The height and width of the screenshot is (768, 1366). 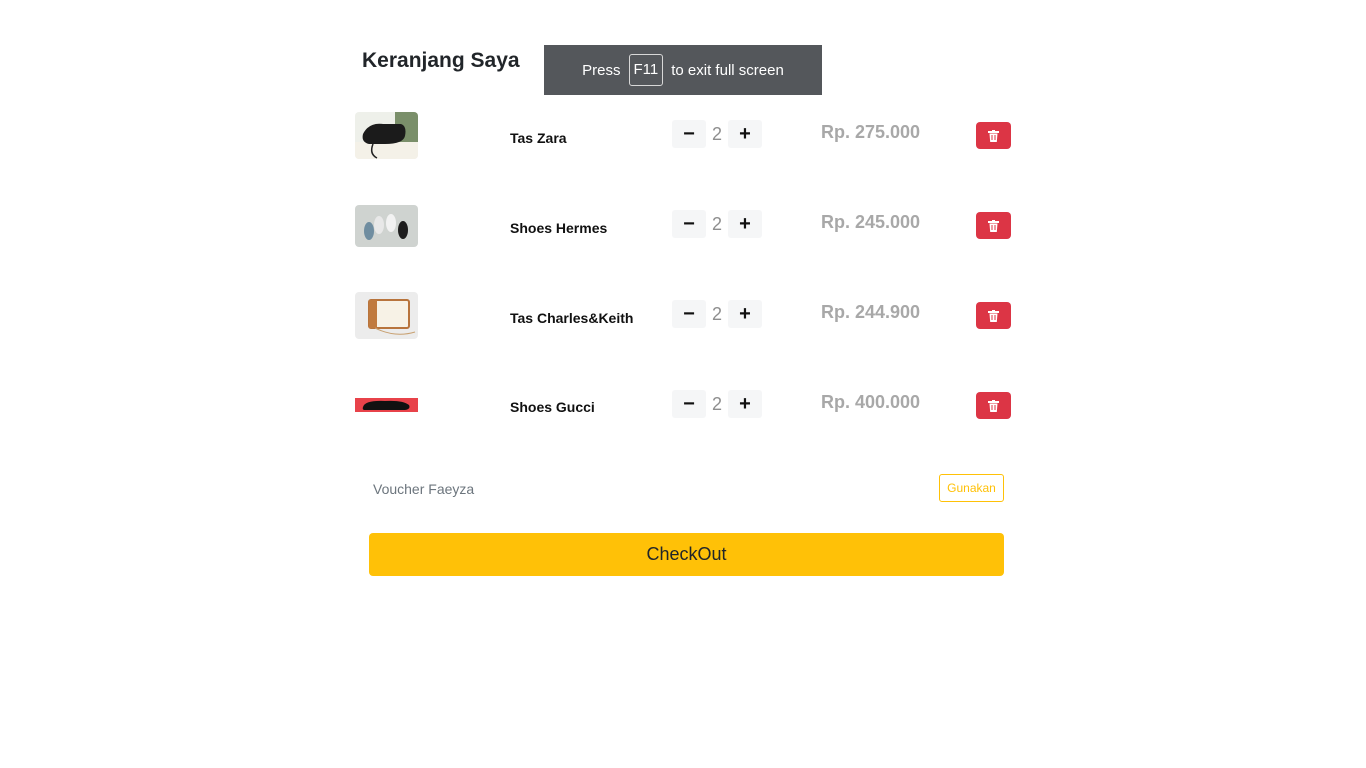 What do you see at coordinates (601, 70) in the screenshot?
I see `fullscreen-press-text: Press` at bounding box center [601, 70].